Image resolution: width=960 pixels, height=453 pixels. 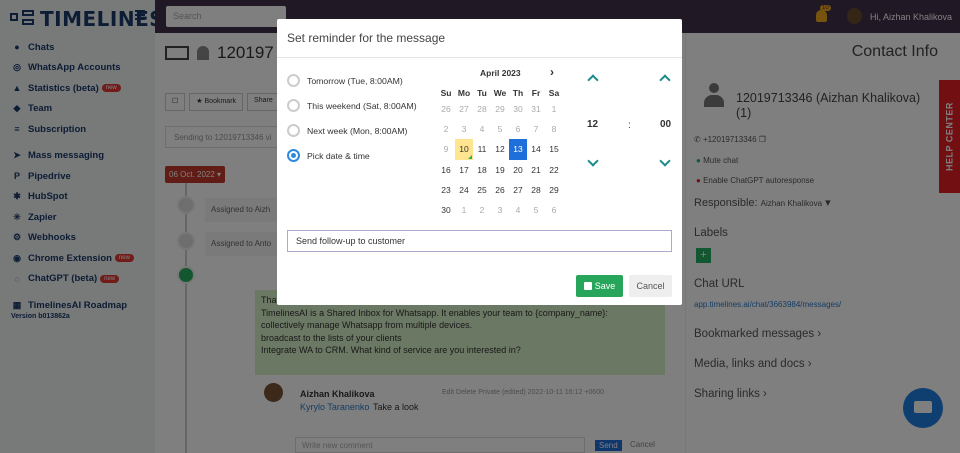 I want to click on weekday-label: Mo, so click(x=464, y=92).